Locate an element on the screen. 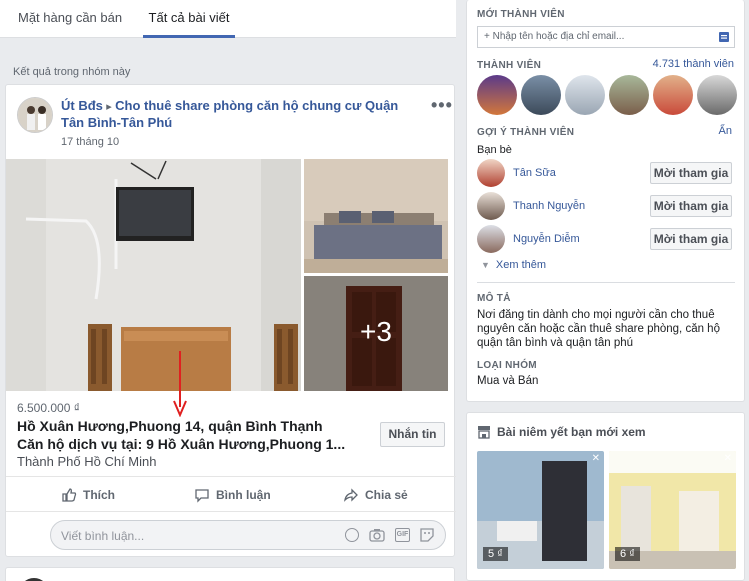 This screenshot has width=749, height=581. emoji-icon is located at coordinates (352, 535).